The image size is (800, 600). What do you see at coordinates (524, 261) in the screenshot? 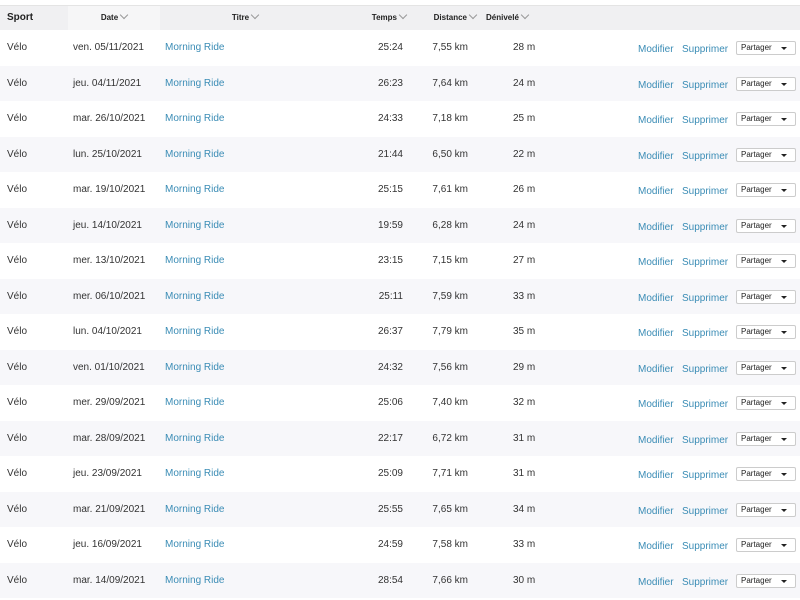
I see `cell-elevation: 27 m` at bounding box center [524, 261].